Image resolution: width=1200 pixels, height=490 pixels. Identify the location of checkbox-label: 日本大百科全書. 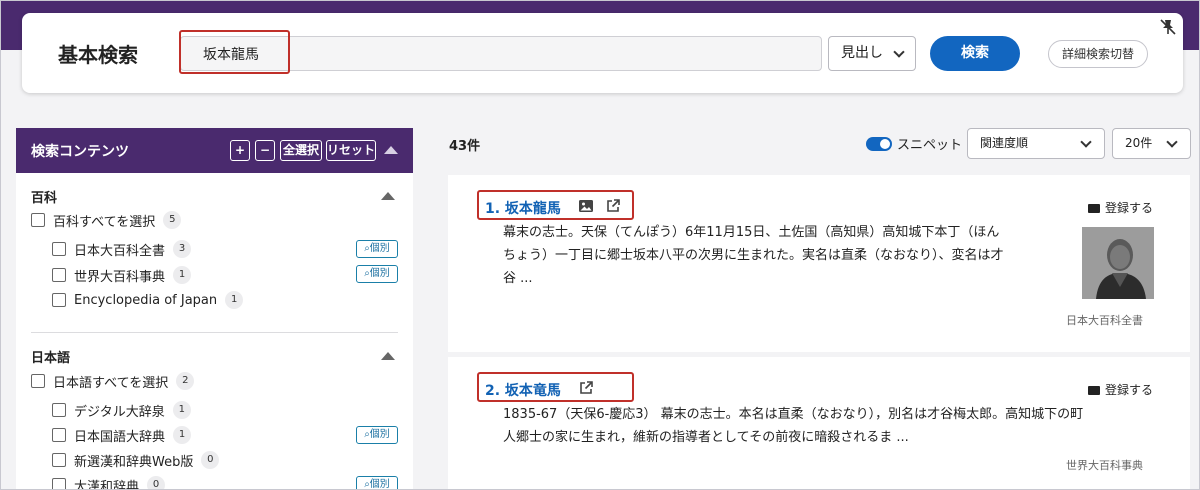
(120, 251).